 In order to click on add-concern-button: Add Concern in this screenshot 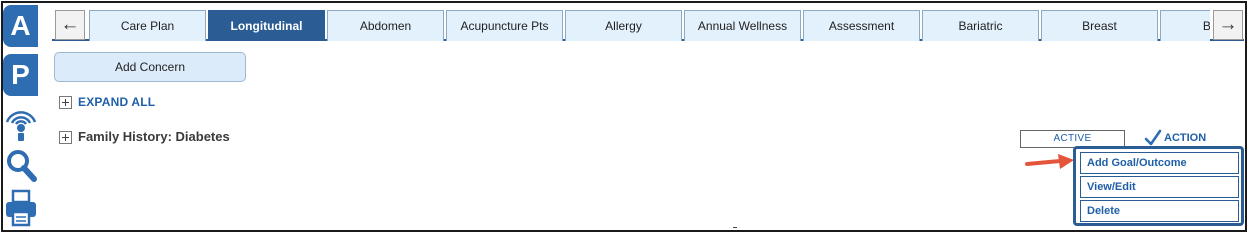, I will do `click(150, 67)`.